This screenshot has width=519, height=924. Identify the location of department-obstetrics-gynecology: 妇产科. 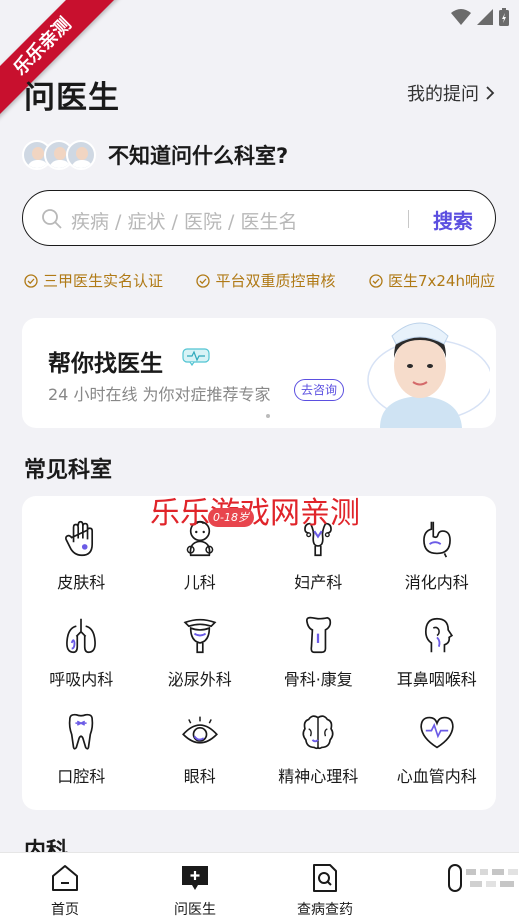
(318, 555).